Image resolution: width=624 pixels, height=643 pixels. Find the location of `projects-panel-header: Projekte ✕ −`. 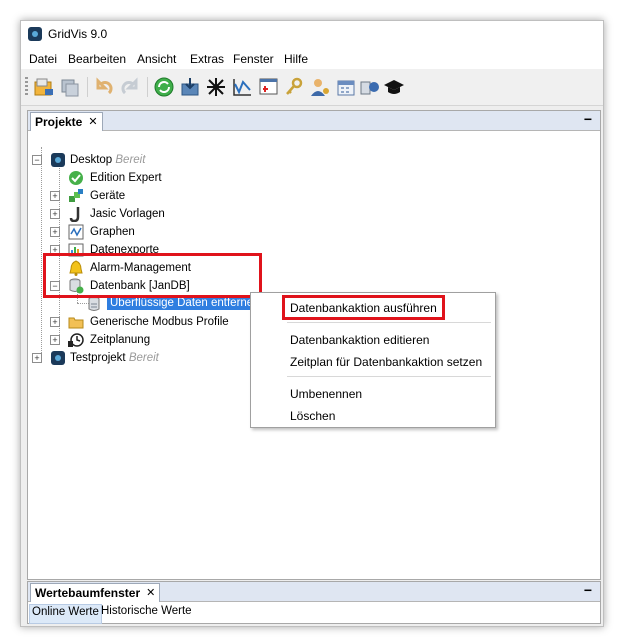

projects-panel-header: Projekte ✕ − is located at coordinates (314, 121).